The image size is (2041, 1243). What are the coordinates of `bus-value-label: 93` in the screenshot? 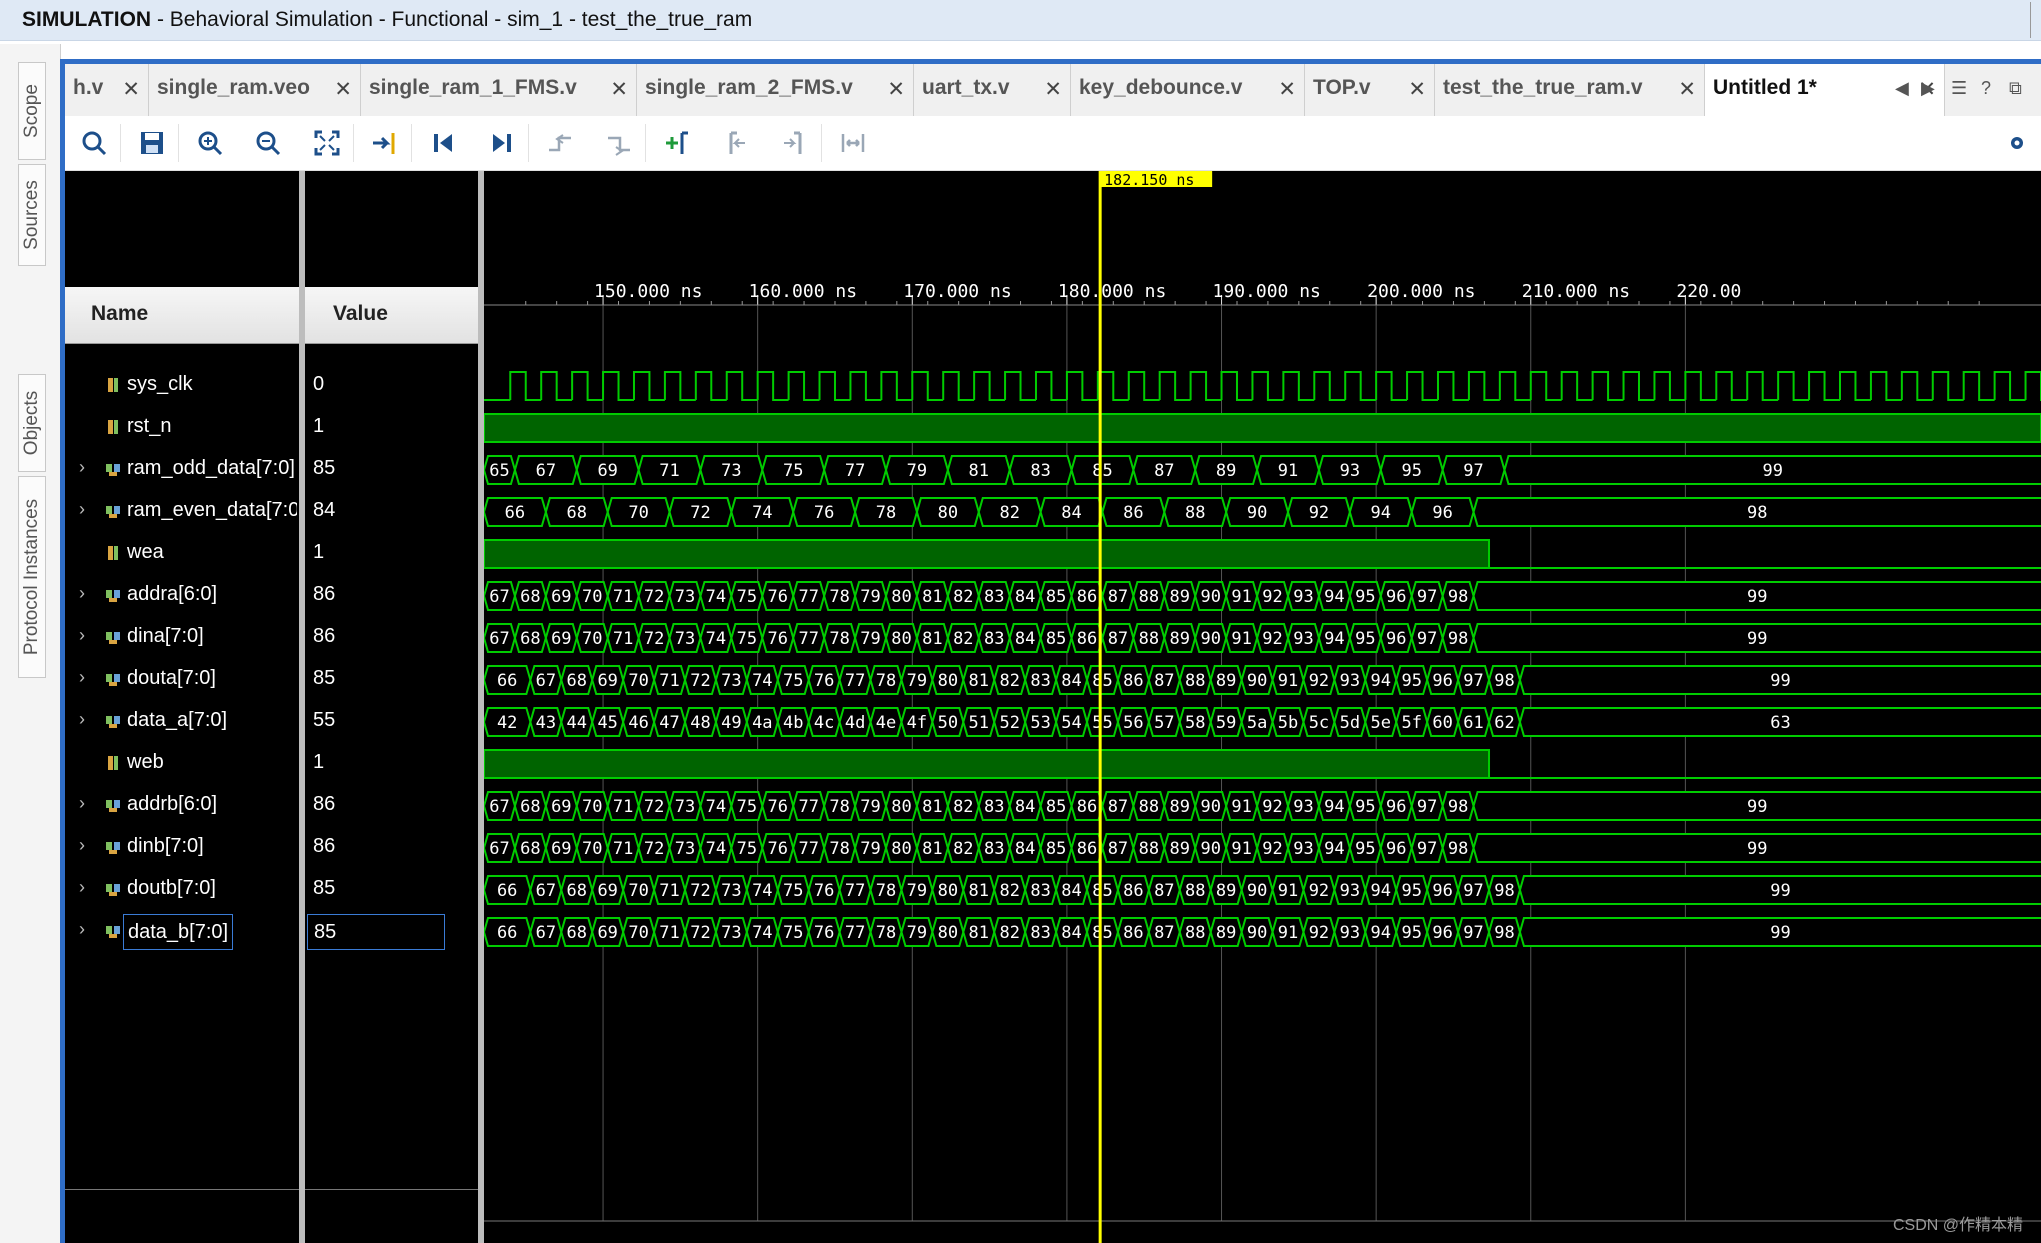 It's located at (1303, 849).